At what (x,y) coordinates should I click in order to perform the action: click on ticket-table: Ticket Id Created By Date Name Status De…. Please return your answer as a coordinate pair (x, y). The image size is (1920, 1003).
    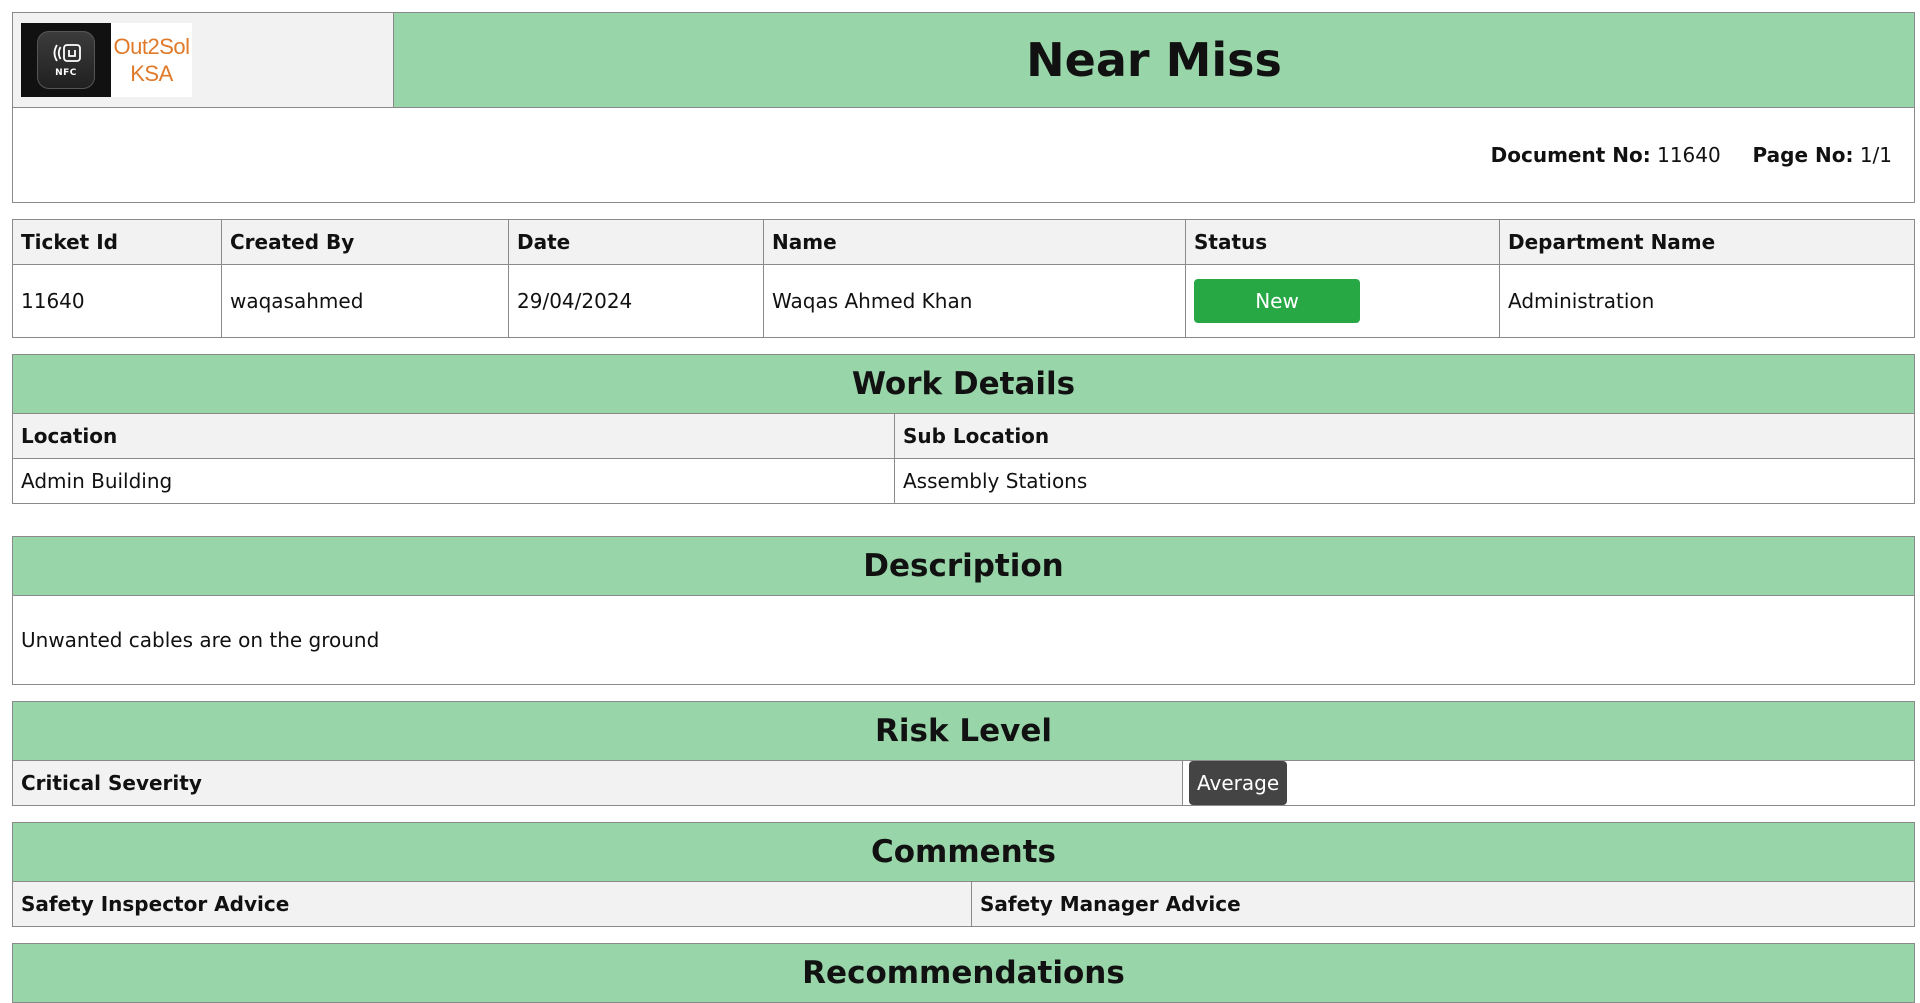
    Looking at the image, I should click on (963, 278).